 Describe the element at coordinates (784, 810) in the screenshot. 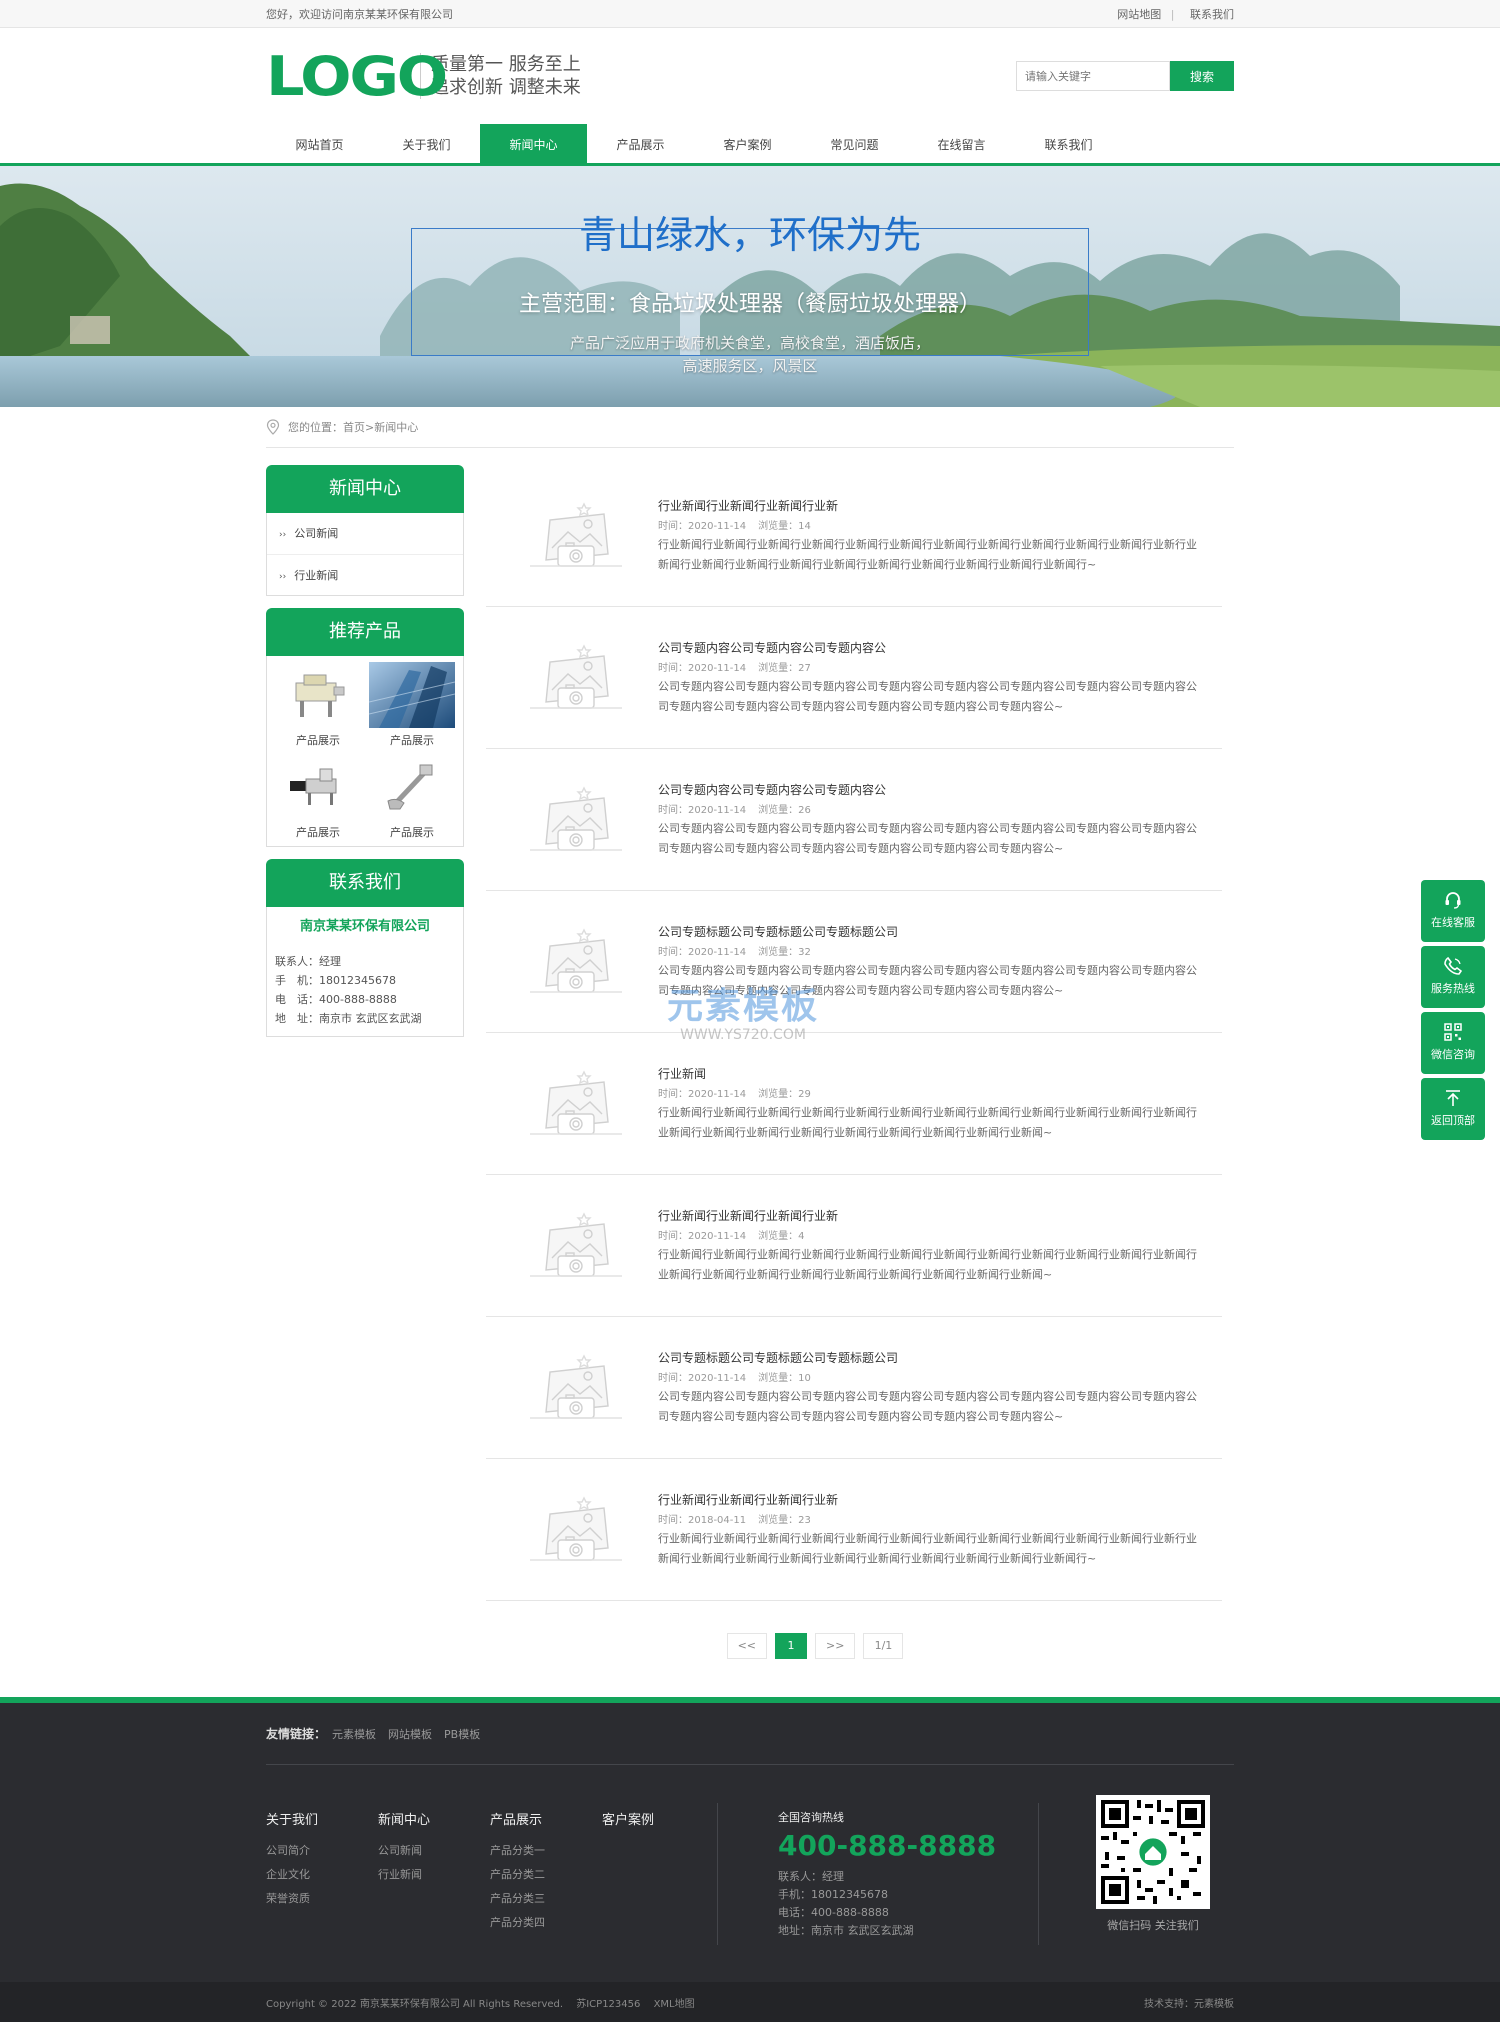

I see `news-views: 浏览量：26` at that location.